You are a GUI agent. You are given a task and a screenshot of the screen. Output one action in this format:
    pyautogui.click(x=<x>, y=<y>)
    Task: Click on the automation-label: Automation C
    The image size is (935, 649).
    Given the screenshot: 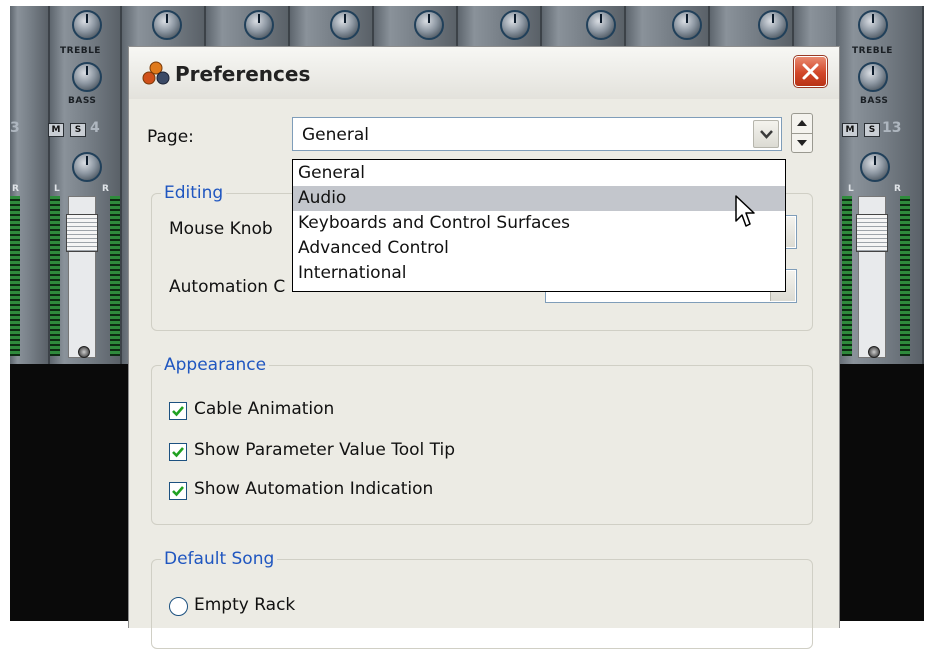 What is the action you would take?
    pyautogui.click(x=227, y=287)
    